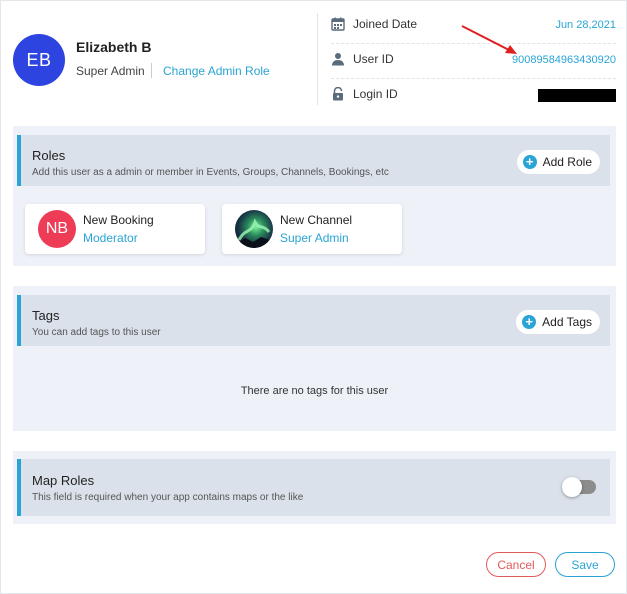 This screenshot has height=594, width=627. What do you see at coordinates (254, 233) in the screenshot?
I see `aurora-image-icon` at bounding box center [254, 233].